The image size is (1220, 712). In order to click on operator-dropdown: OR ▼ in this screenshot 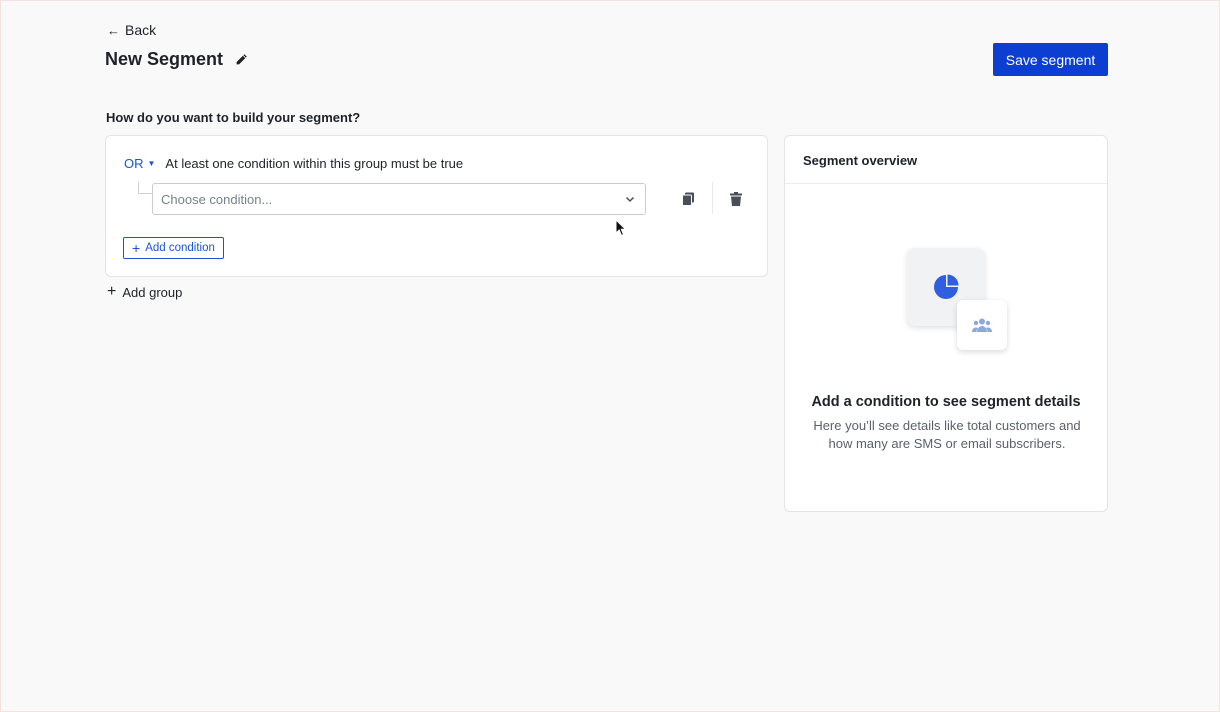, I will do `click(139, 163)`.